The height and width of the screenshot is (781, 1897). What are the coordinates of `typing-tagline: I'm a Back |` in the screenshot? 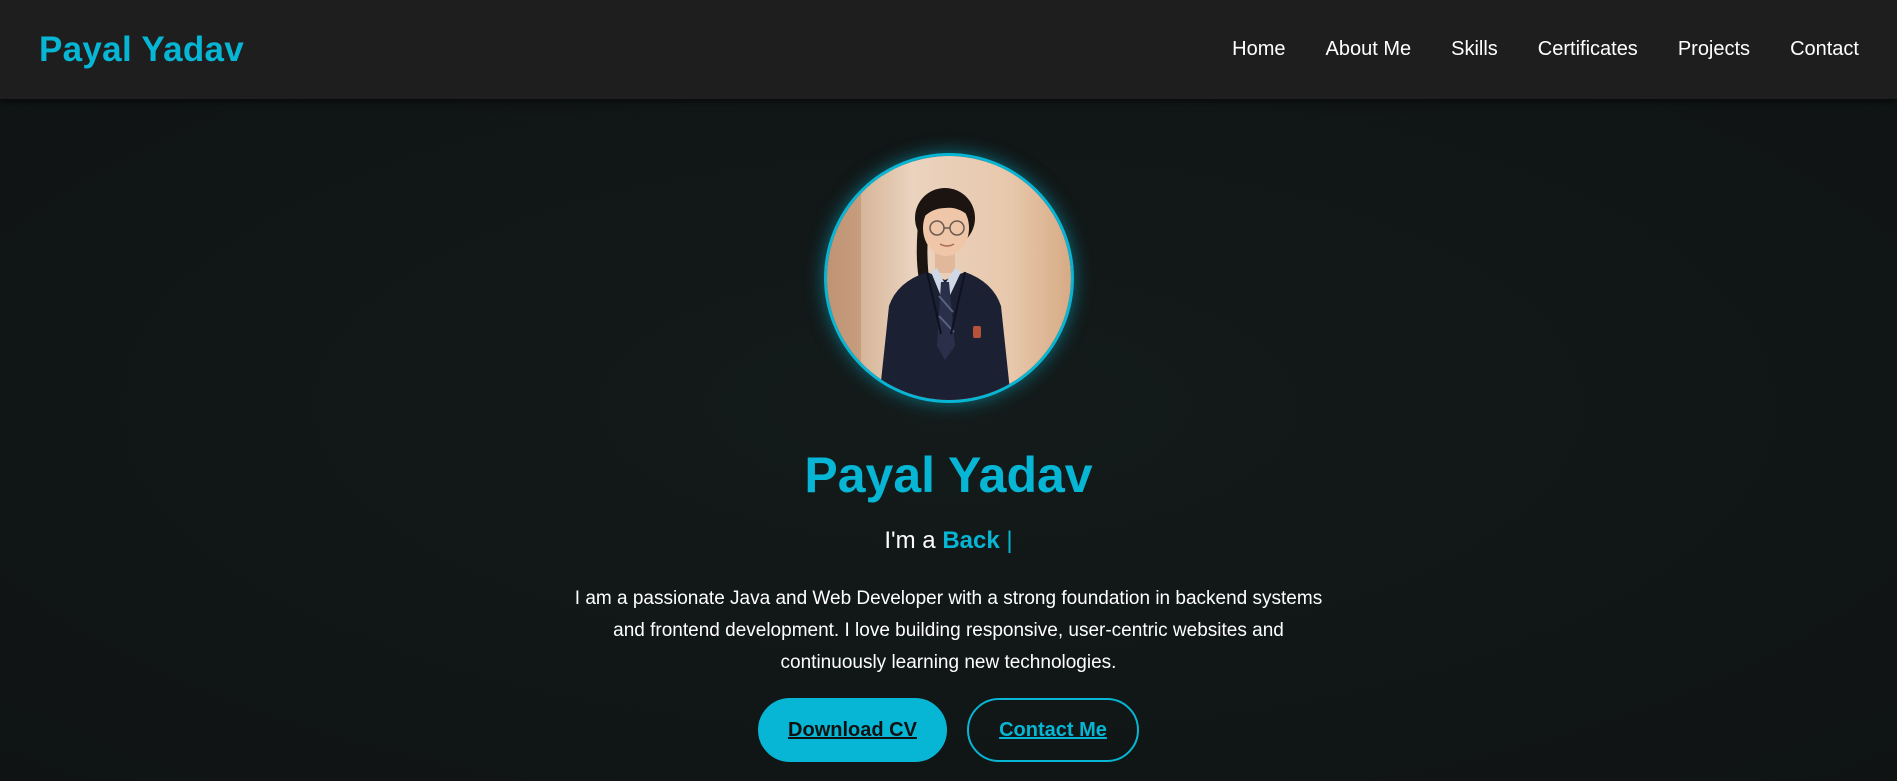 It's located at (948, 541).